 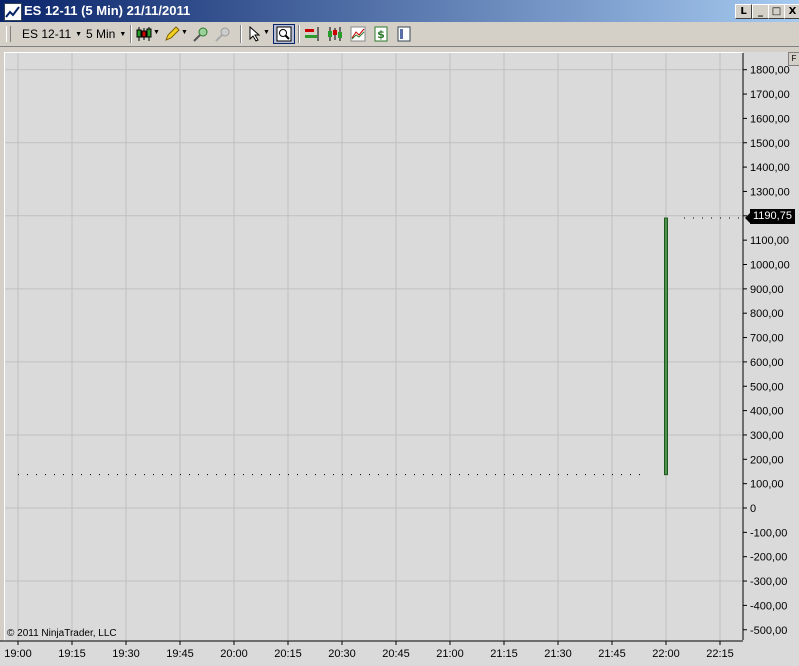 What do you see at coordinates (288, 654) in the screenshot?
I see `time-tick-label: 20:15` at bounding box center [288, 654].